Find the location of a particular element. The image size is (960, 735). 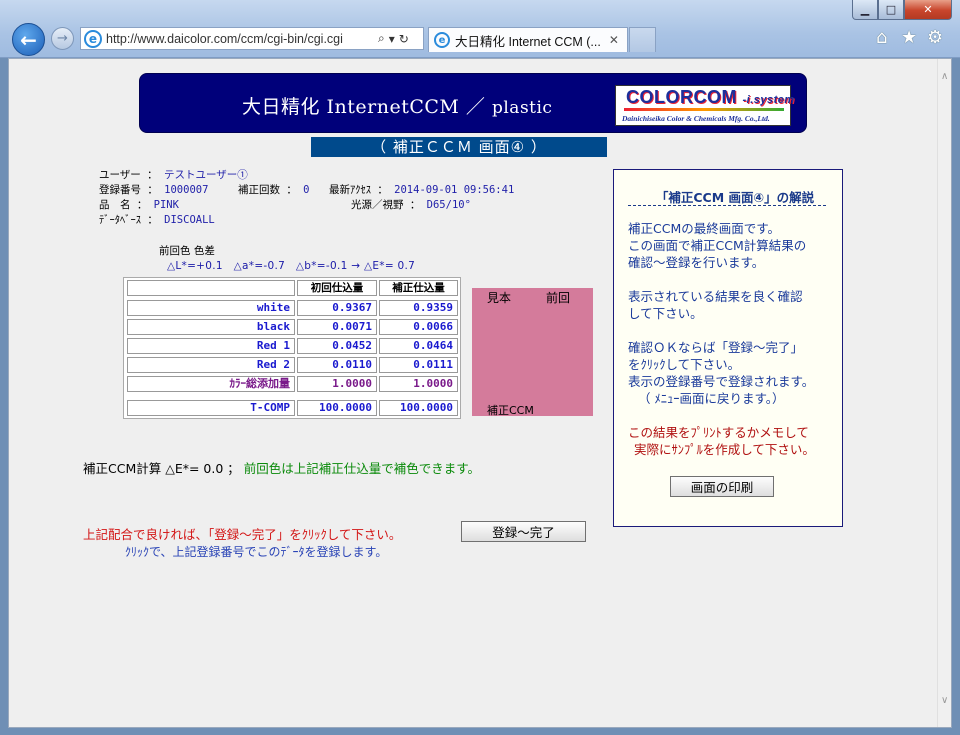

recipe-row-corrected: 0.0066 is located at coordinates (418, 327).